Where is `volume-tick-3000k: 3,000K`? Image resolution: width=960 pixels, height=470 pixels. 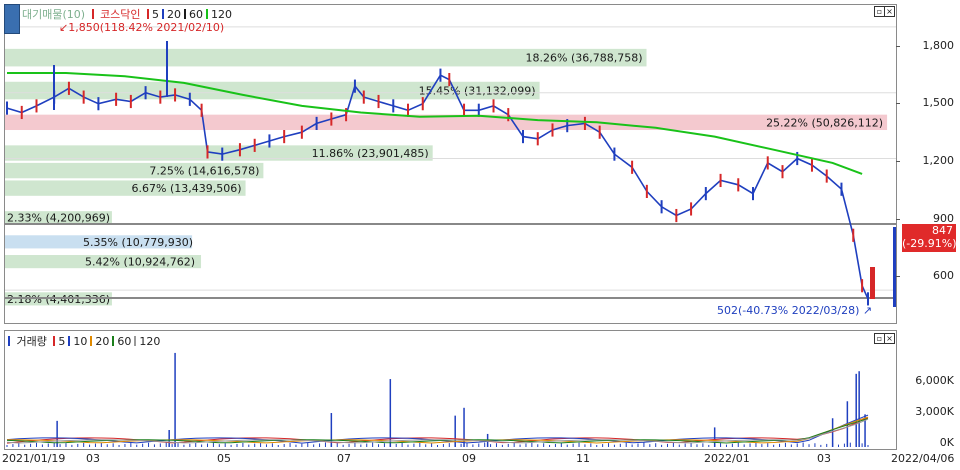 volume-tick-3000k: 3,000K is located at coordinates (934, 411).